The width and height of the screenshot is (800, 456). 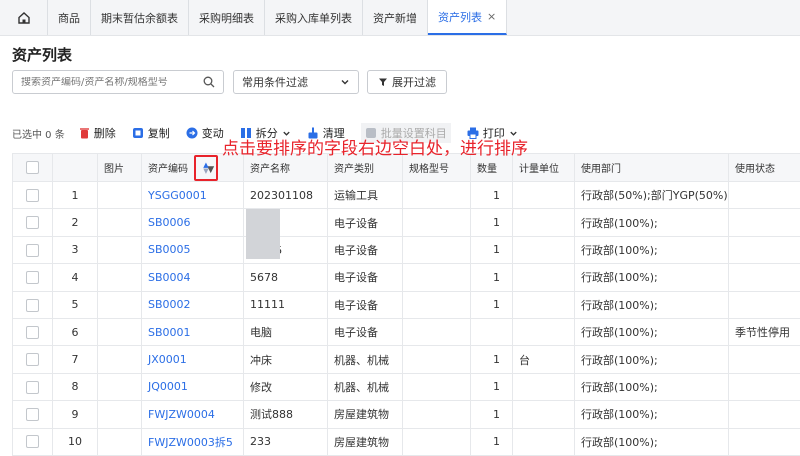 What do you see at coordinates (192, 277) in the screenshot?
I see `row-asset-code: SB0004` at bounding box center [192, 277].